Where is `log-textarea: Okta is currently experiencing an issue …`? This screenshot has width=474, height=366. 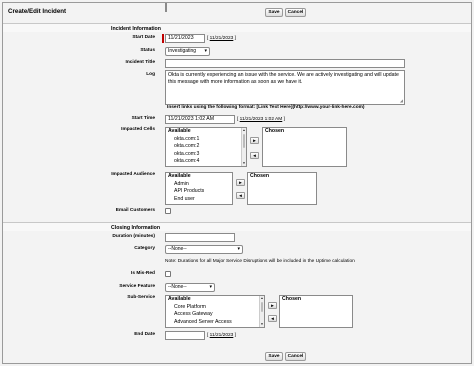 log-textarea: Okta is currently experiencing an issue … is located at coordinates (285, 87).